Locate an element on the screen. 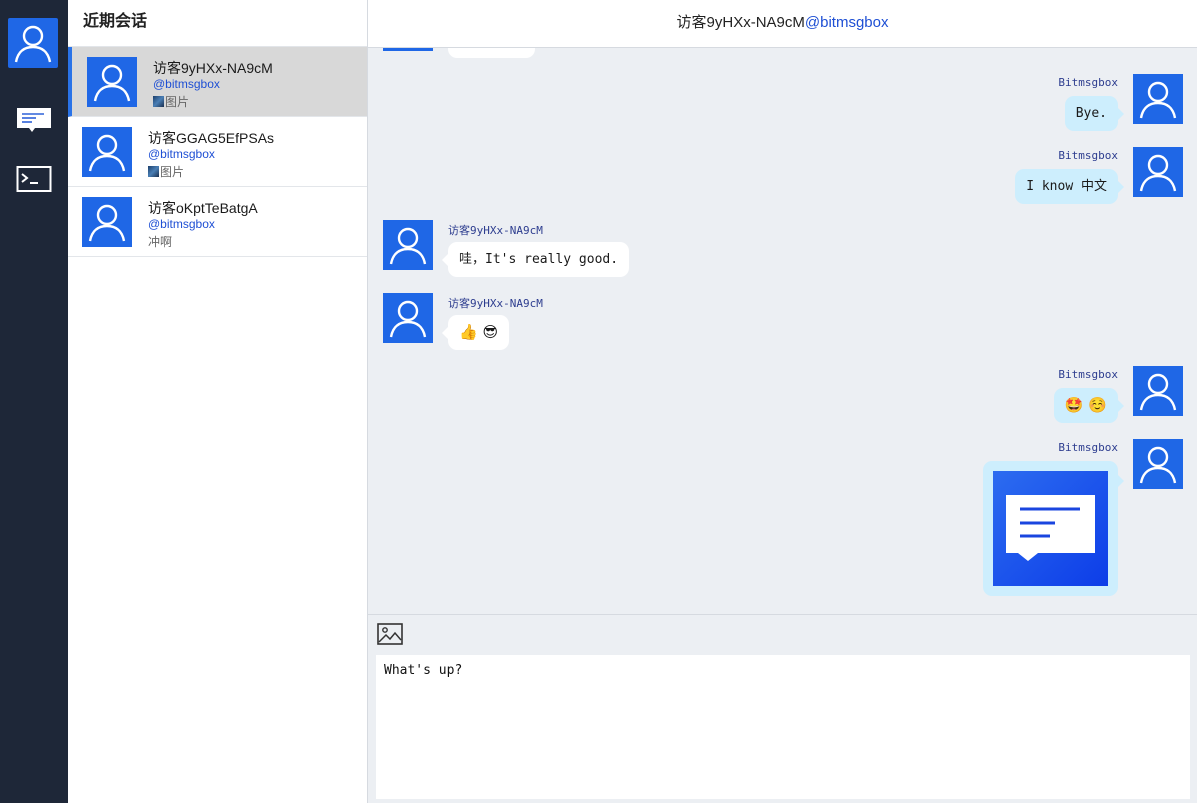 This screenshot has height=803, width=1197. message-partial is located at coordinates (782, 58).